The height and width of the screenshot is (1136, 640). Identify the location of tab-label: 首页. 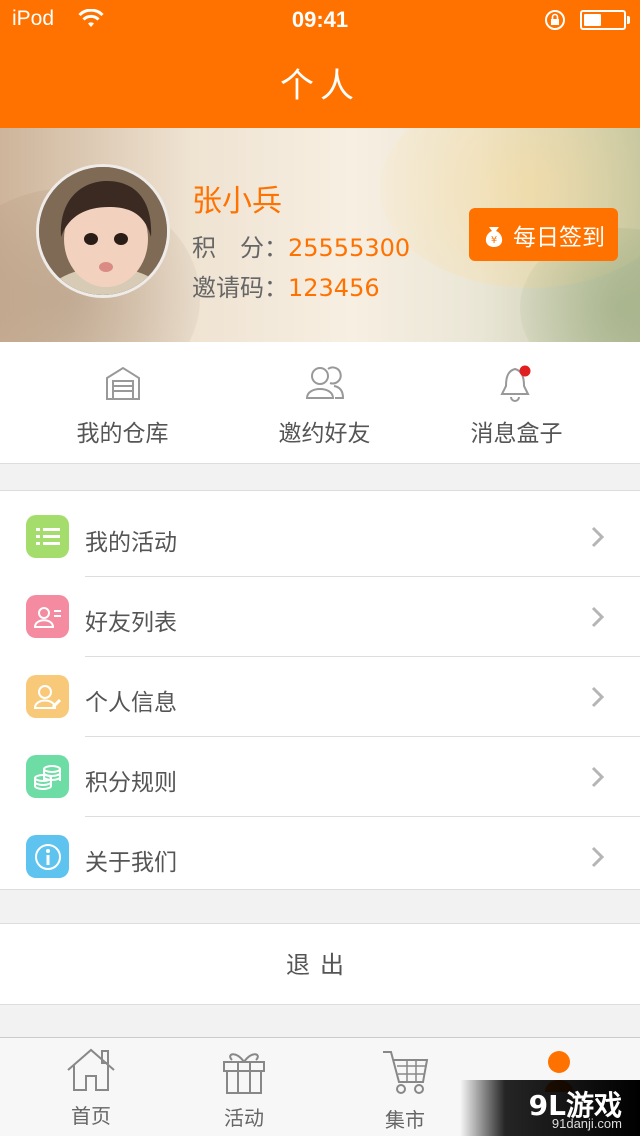
(91, 1116).